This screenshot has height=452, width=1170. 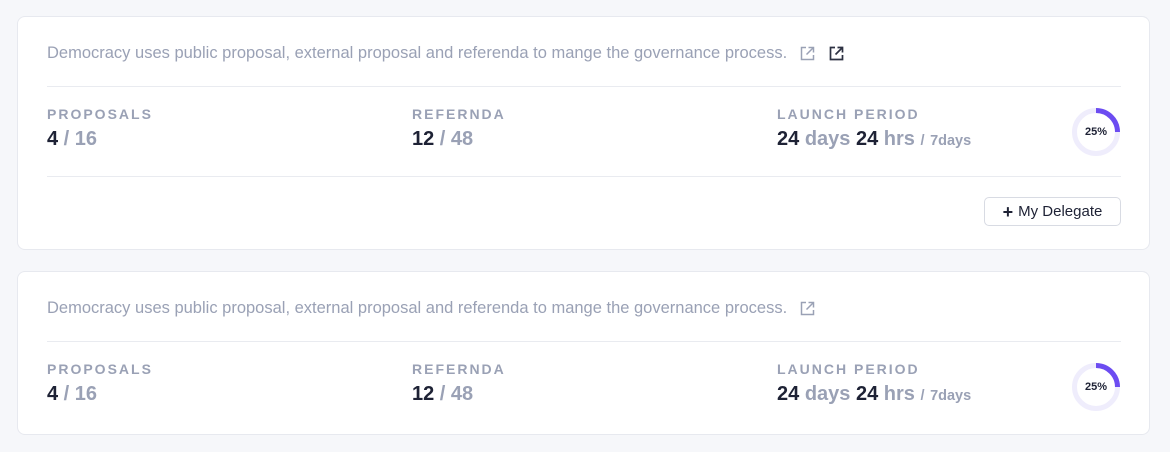 What do you see at coordinates (1060, 211) in the screenshot?
I see `my-delegate-label: My Delegate` at bounding box center [1060, 211].